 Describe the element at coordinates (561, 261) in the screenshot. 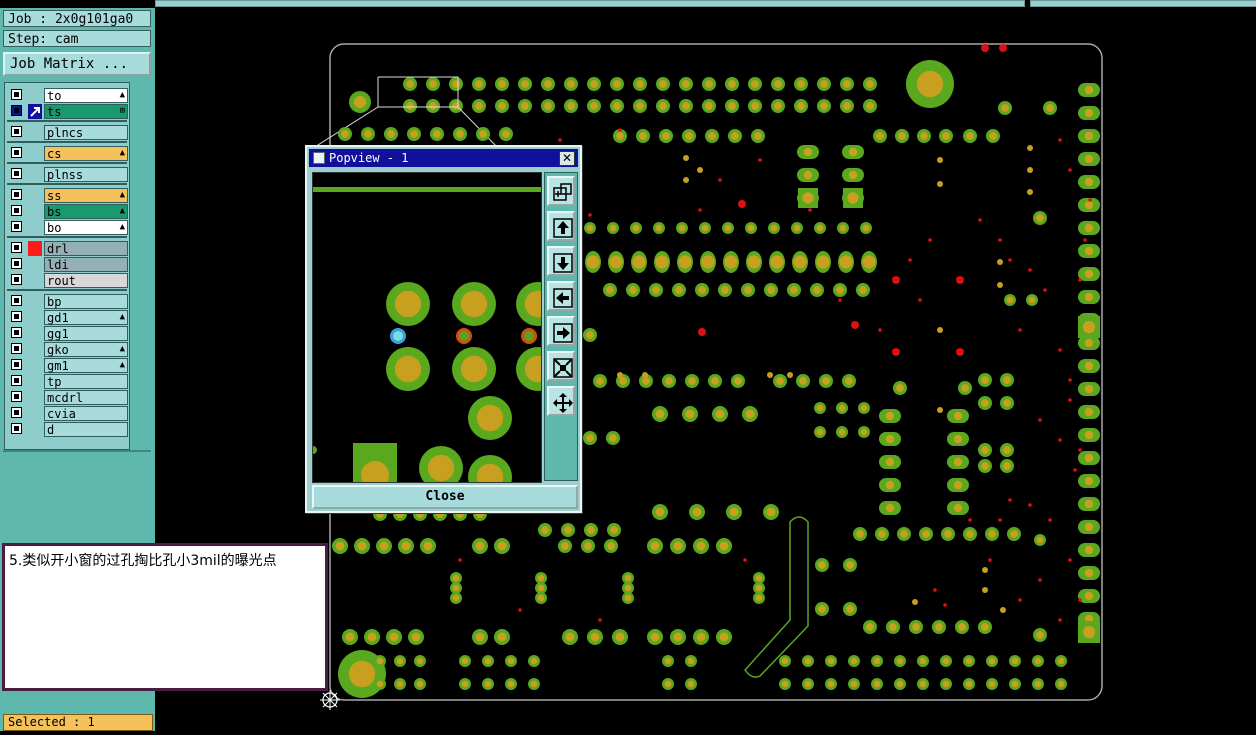

I see `pan-down-button` at that location.